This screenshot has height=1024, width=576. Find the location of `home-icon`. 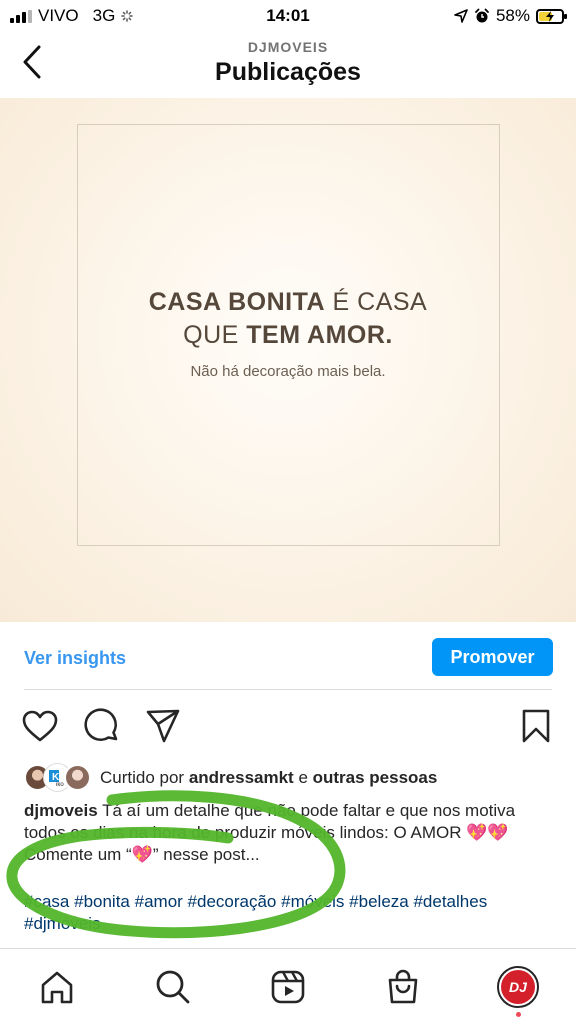

home-icon is located at coordinates (57, 987).